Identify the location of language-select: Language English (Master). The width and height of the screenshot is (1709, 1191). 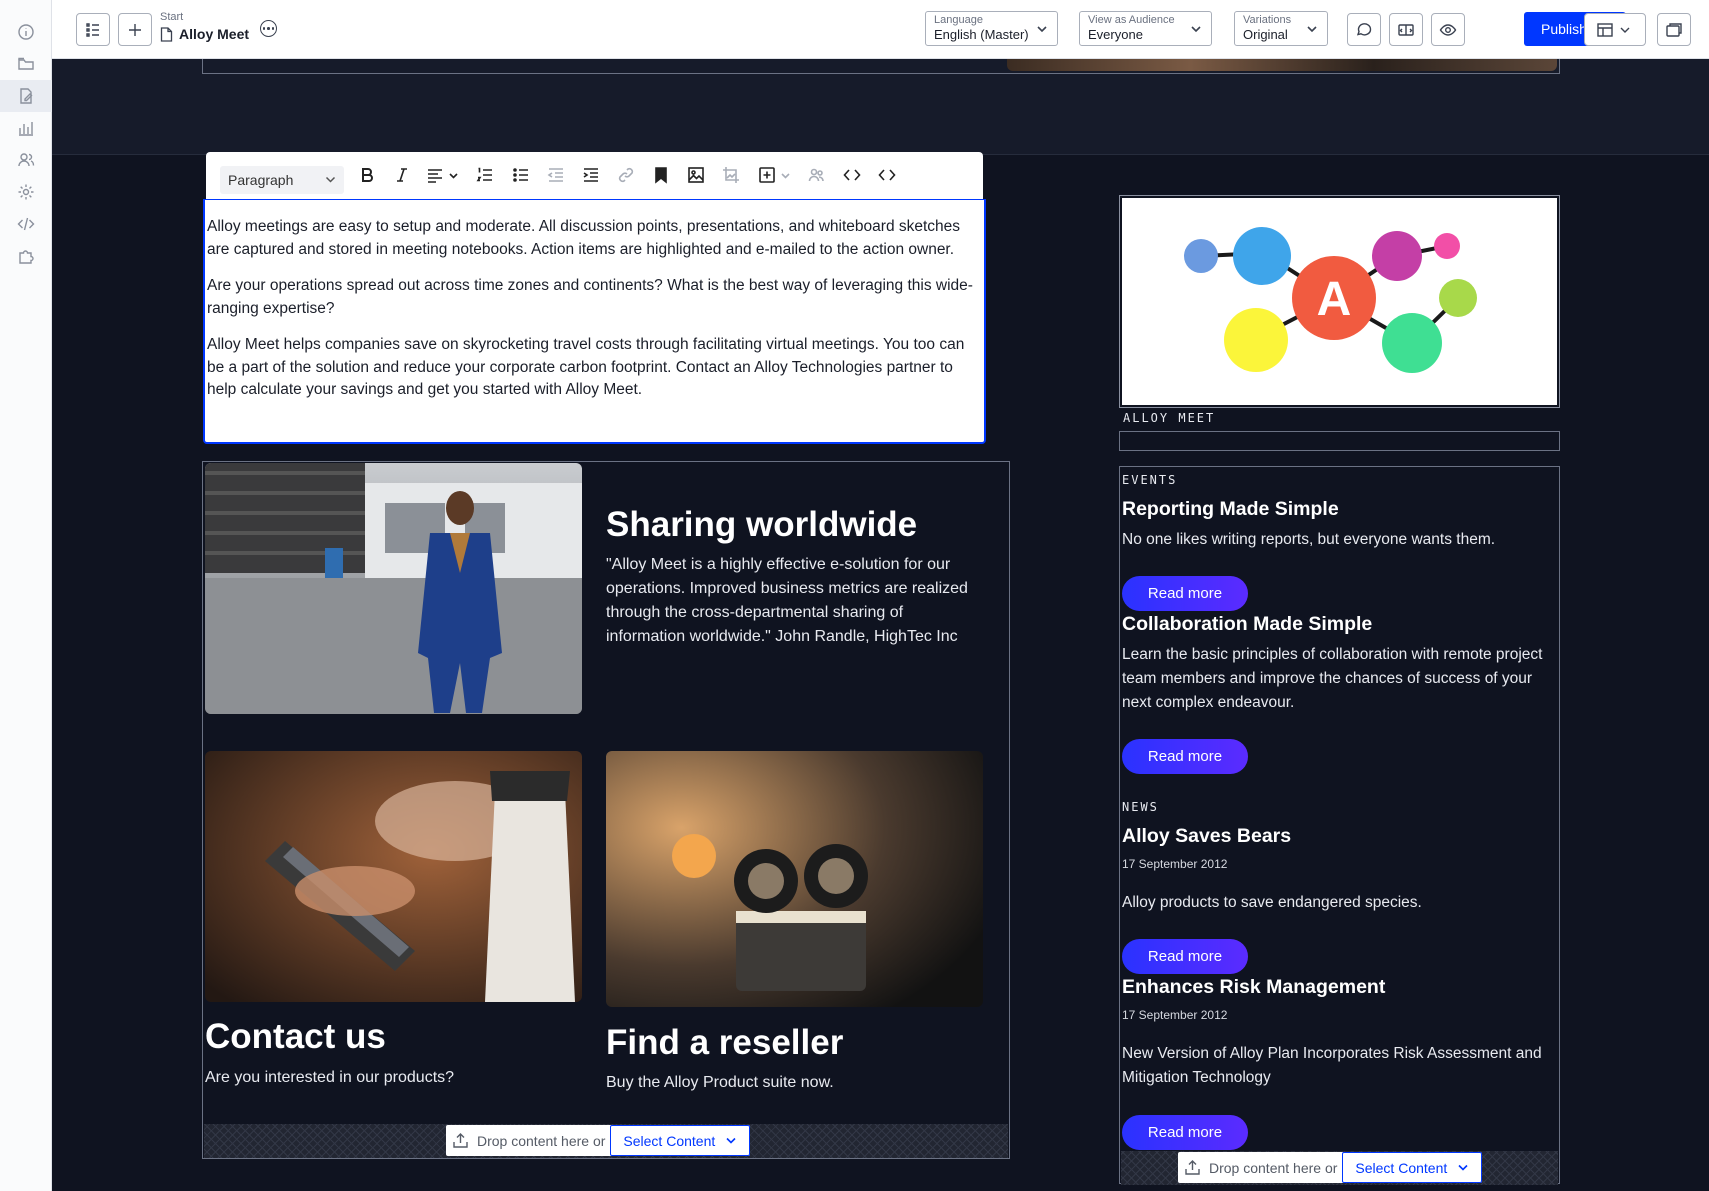
(991, 28).